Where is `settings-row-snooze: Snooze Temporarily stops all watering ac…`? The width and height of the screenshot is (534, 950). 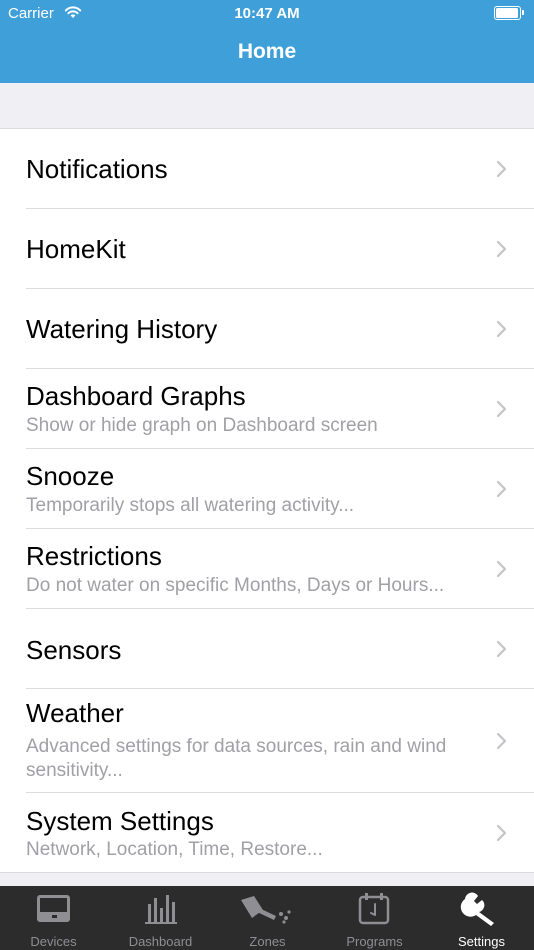
settings-row-snooze: Snooze Temporarily stops all watering ac… is located at coordinates (267, 489).